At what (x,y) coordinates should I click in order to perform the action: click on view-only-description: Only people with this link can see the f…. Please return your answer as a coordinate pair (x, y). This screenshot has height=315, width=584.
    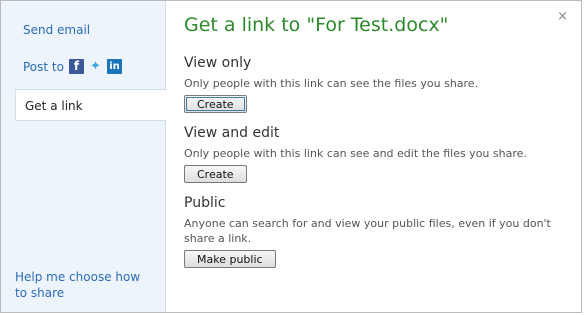
    Looking at the image, I should click on (331, 83).